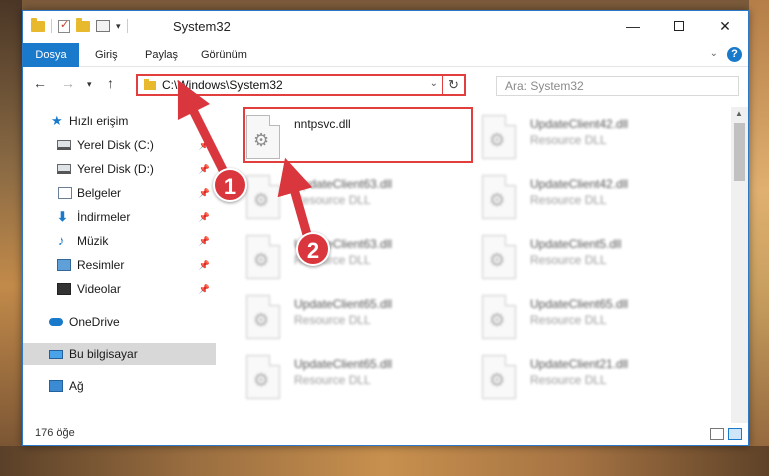 Image resolution: width=769 pixels, height=476 pixels. I want to click on details-view-icon, so click(717, 434).